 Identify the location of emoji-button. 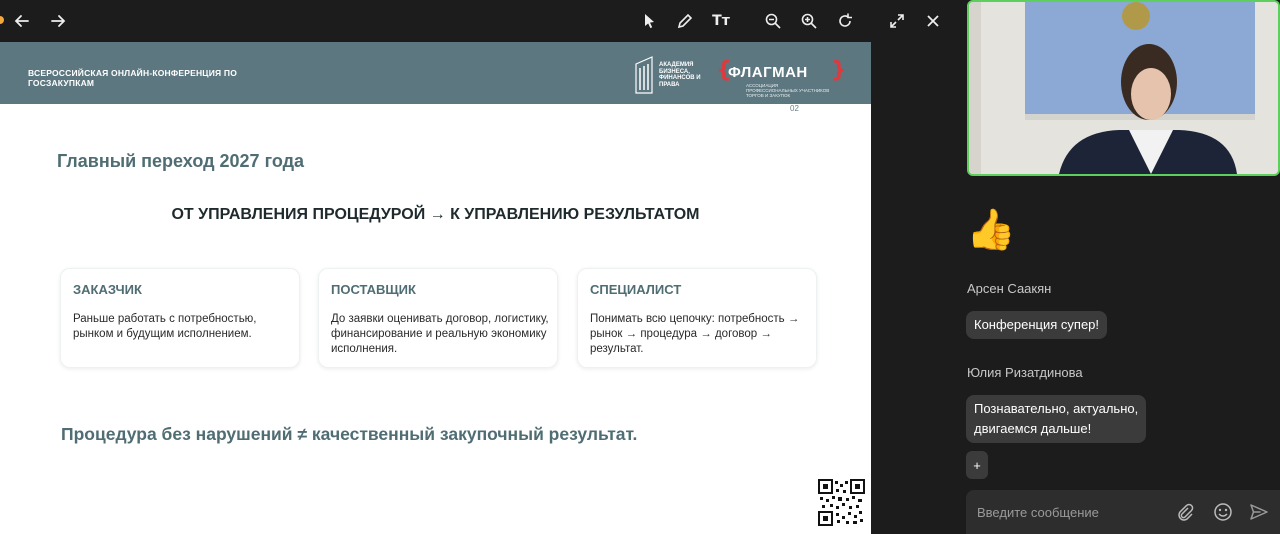
(1223, 512).